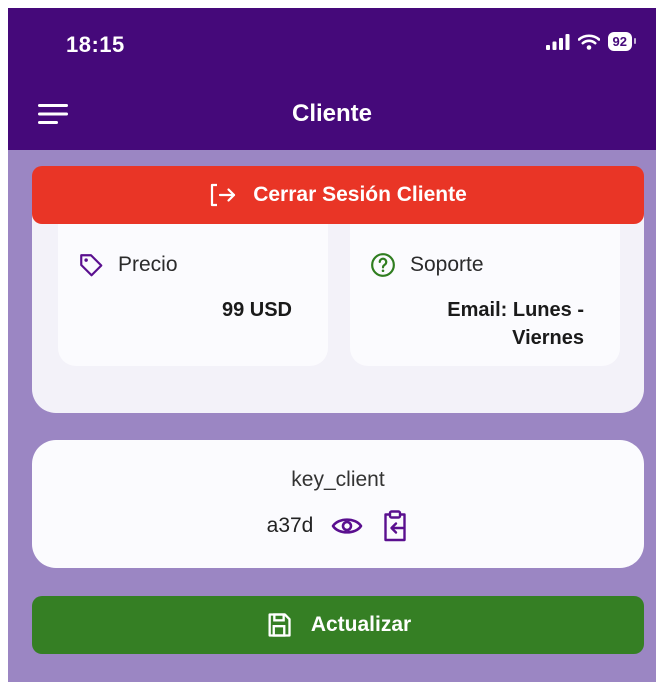  Describe the element at coordinates (338, 479) in the screenshot. I see `key-label: key_client` at that location.